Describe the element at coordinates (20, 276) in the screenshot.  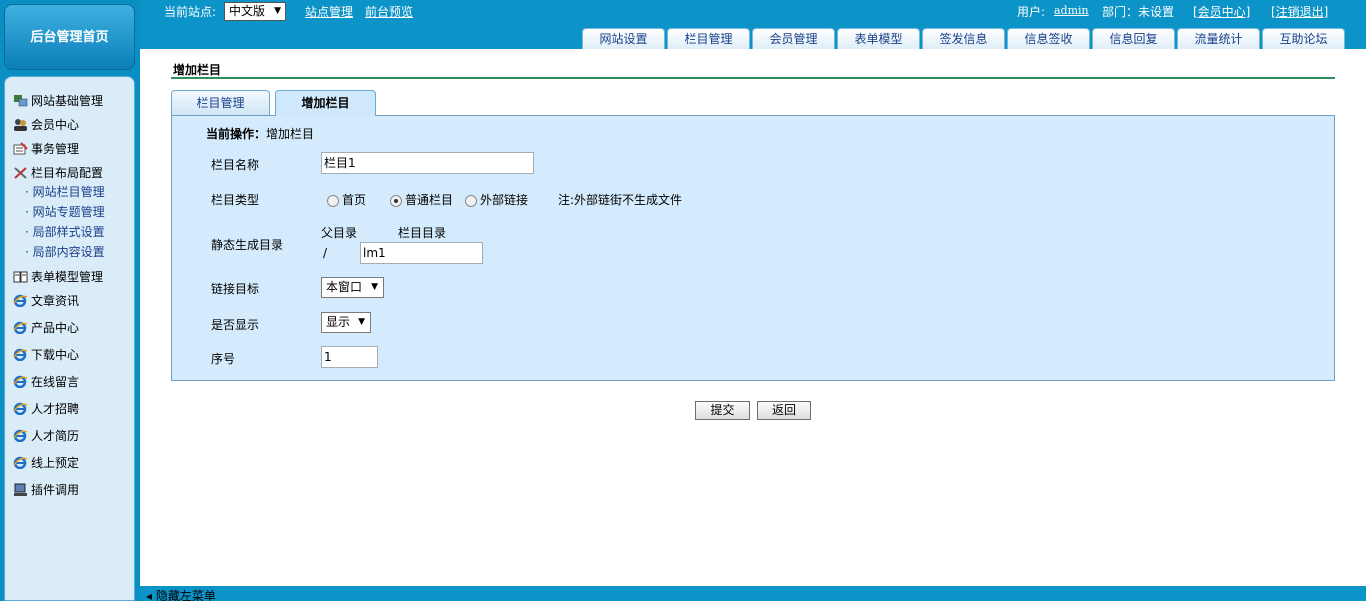
I see `forms-icon` at that location.